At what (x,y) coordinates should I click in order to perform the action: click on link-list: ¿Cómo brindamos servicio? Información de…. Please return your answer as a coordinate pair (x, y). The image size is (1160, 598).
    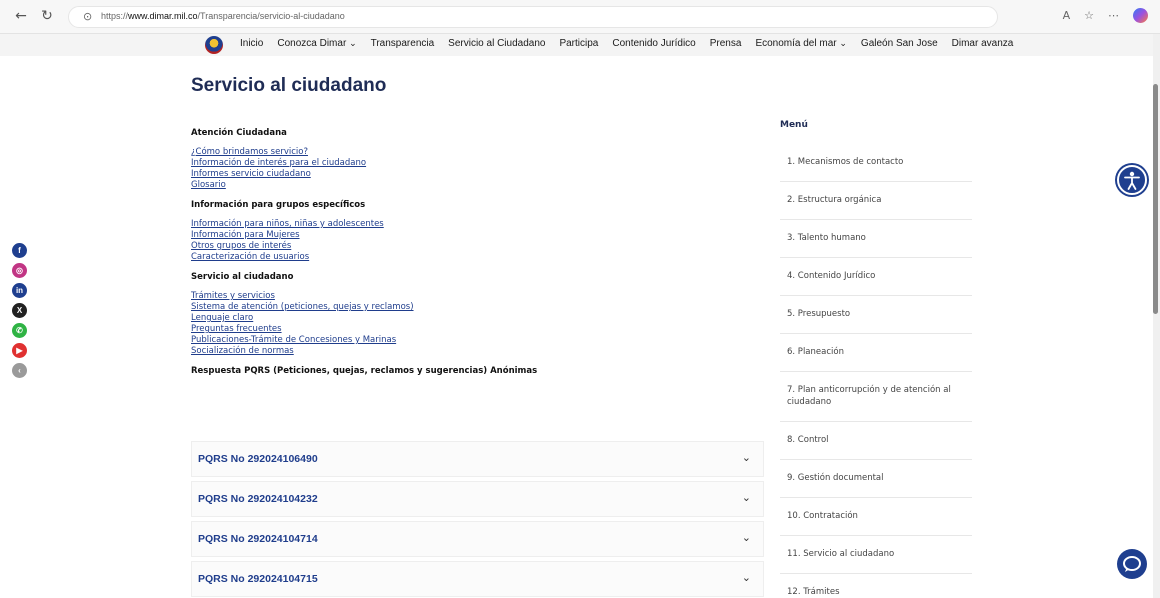
    Looking at the image, I should click on (481, 169).